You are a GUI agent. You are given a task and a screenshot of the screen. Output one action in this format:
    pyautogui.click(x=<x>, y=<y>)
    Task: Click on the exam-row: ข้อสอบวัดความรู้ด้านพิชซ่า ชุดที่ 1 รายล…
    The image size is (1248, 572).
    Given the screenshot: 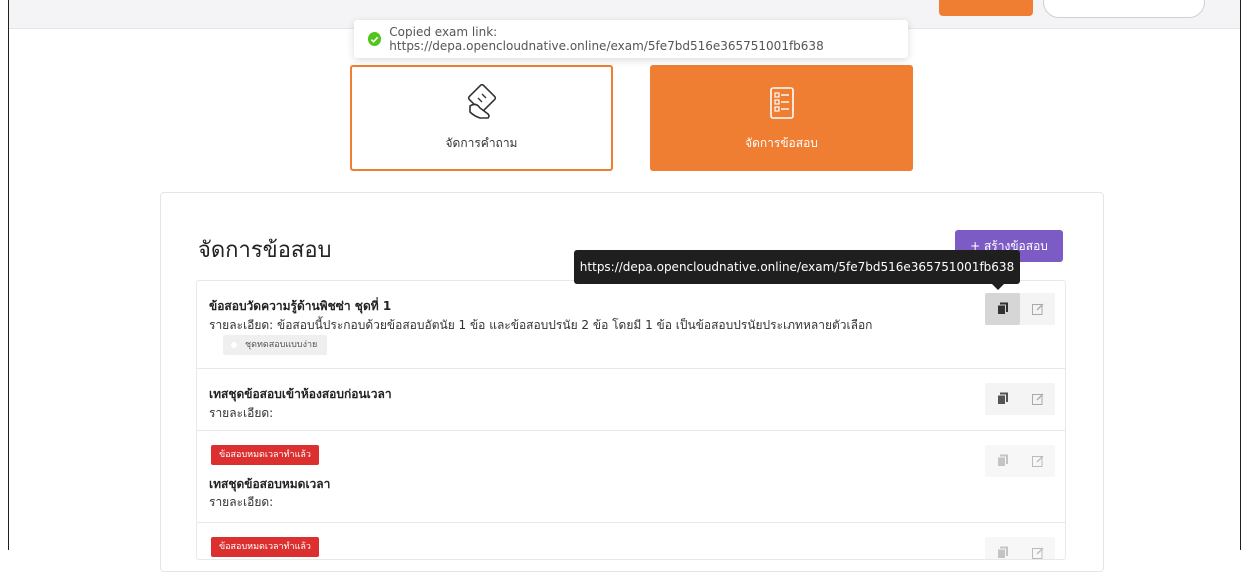 What is the action you would take?
    pyautogui.click(x=631, y=325)
    